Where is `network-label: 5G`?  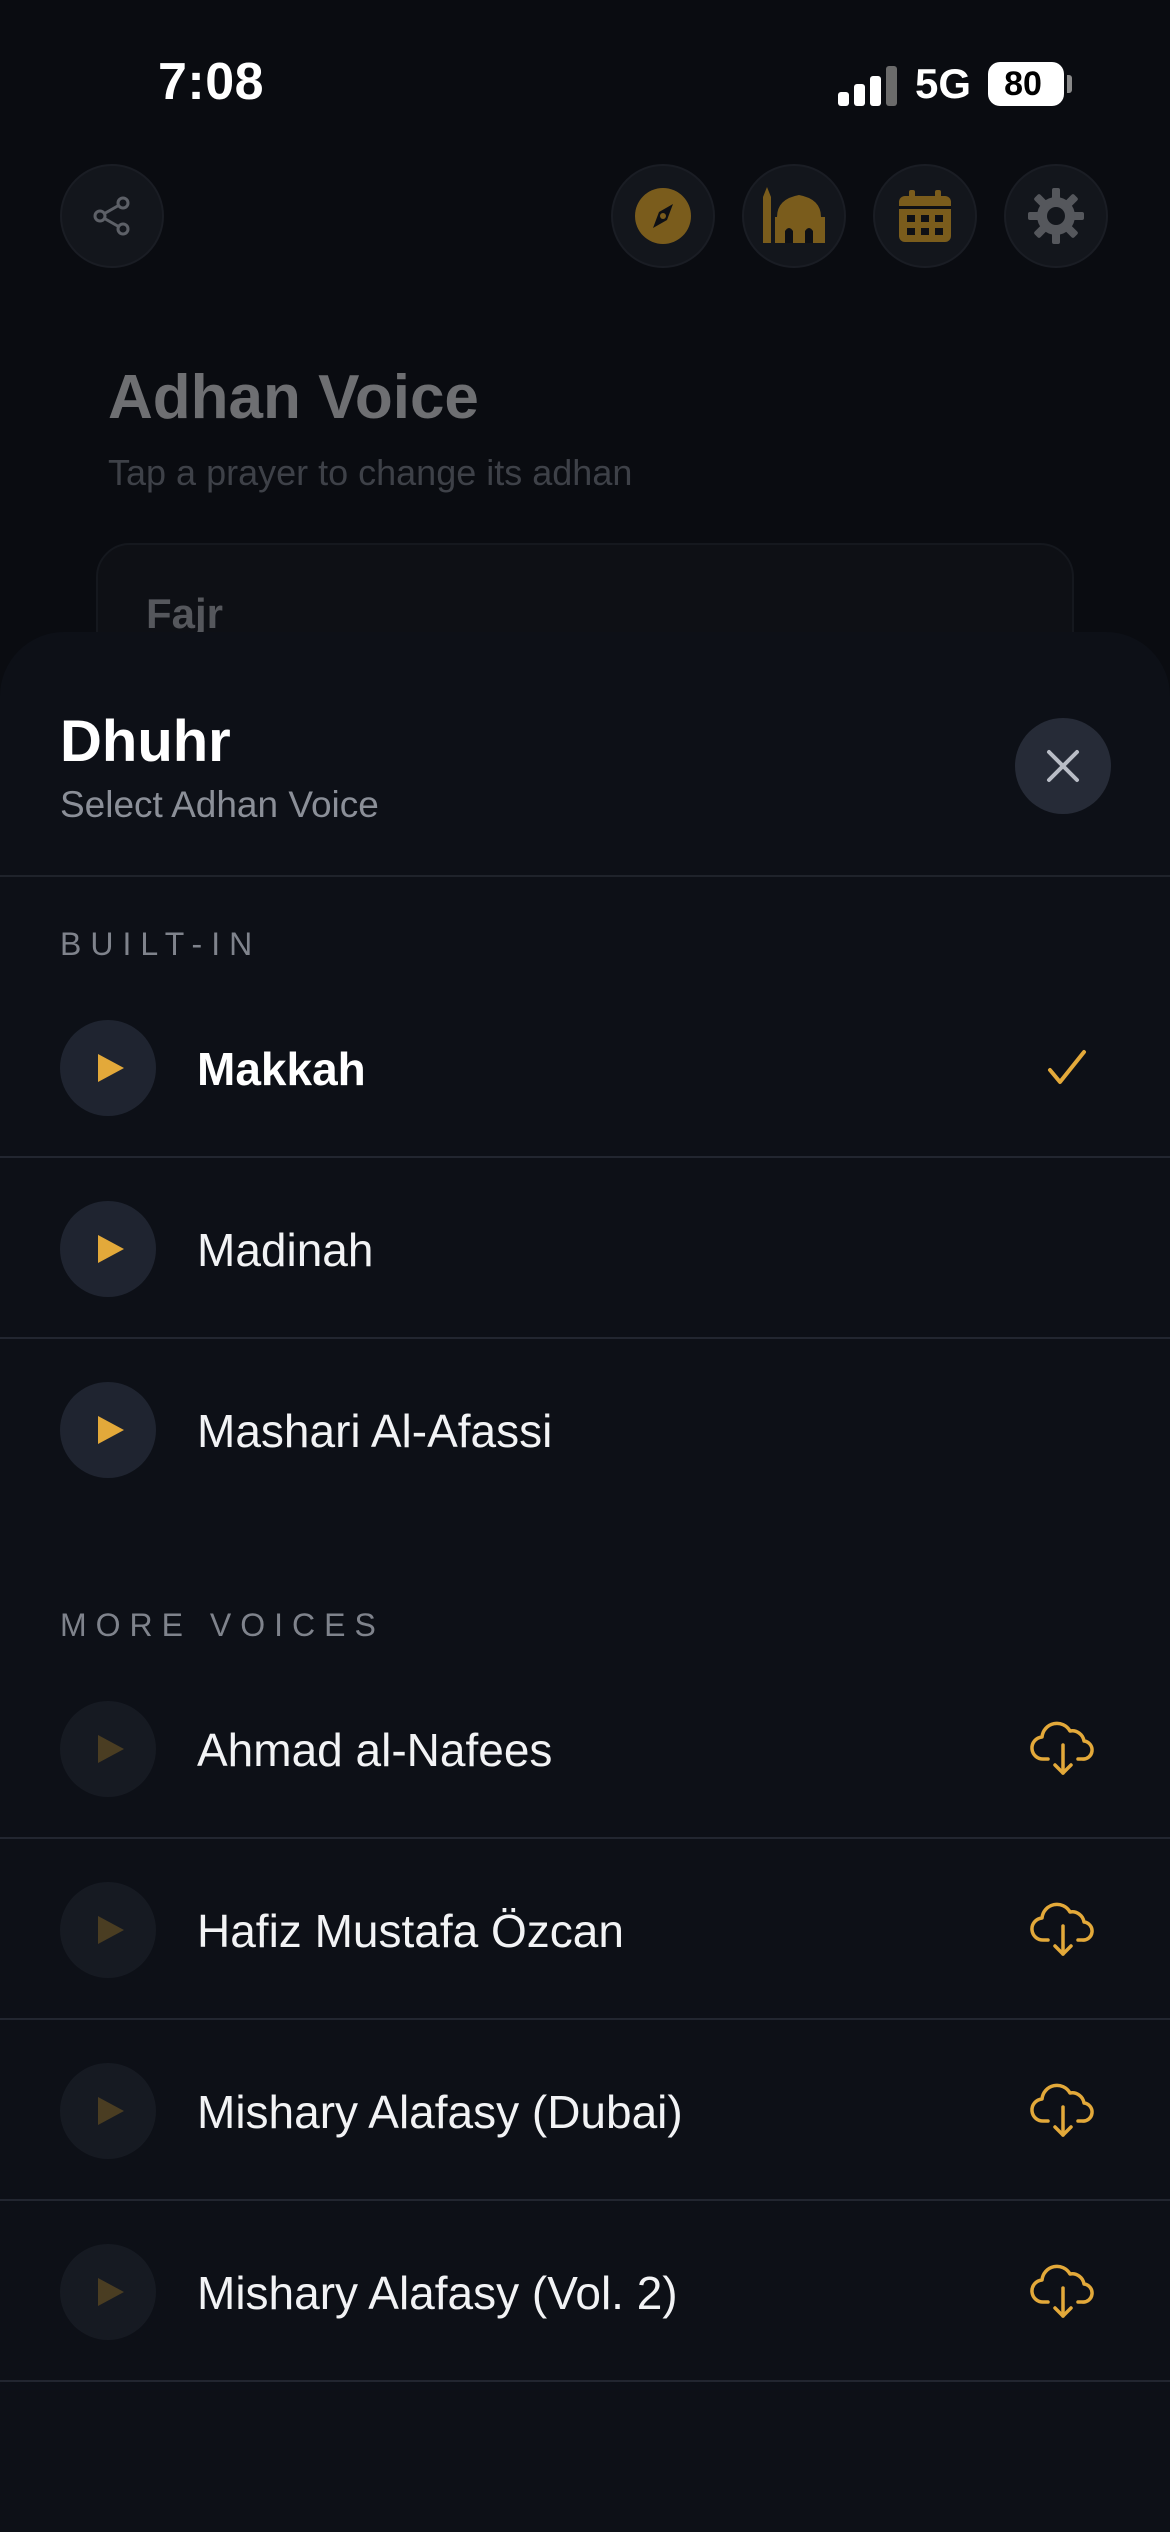
network-label: 5G is located at coordinates (943, 83).